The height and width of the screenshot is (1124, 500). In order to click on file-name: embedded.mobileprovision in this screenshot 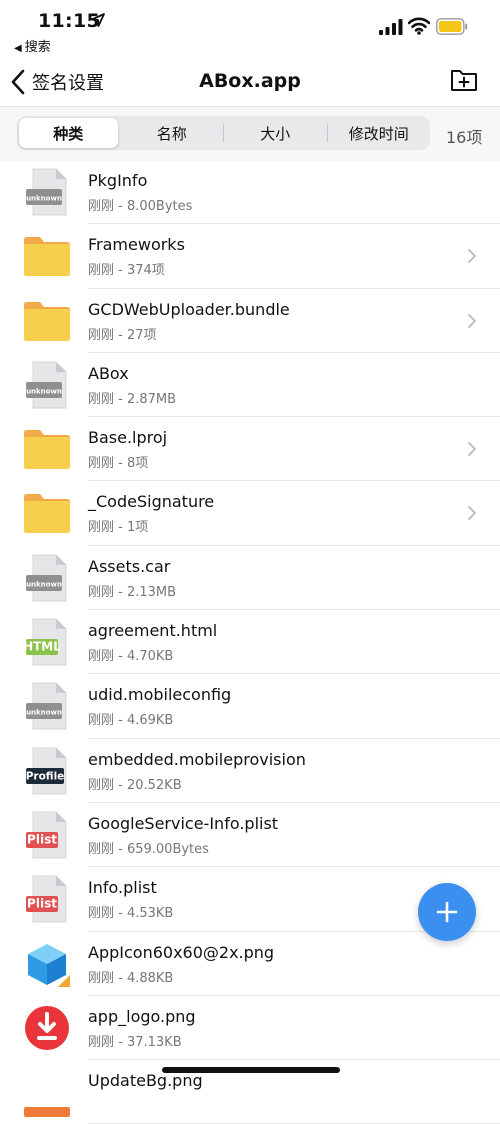, I will do `click(197, 759)`.